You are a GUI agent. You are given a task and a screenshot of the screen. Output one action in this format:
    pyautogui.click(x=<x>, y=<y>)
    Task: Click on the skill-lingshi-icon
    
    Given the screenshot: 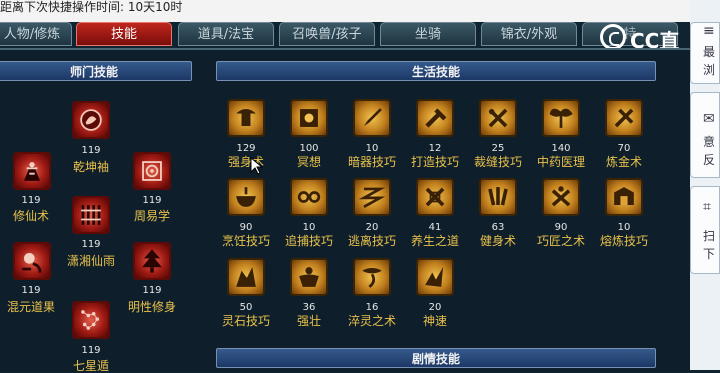 What is the action you would take?
    pyautogui.click(x=246, y=277)
    